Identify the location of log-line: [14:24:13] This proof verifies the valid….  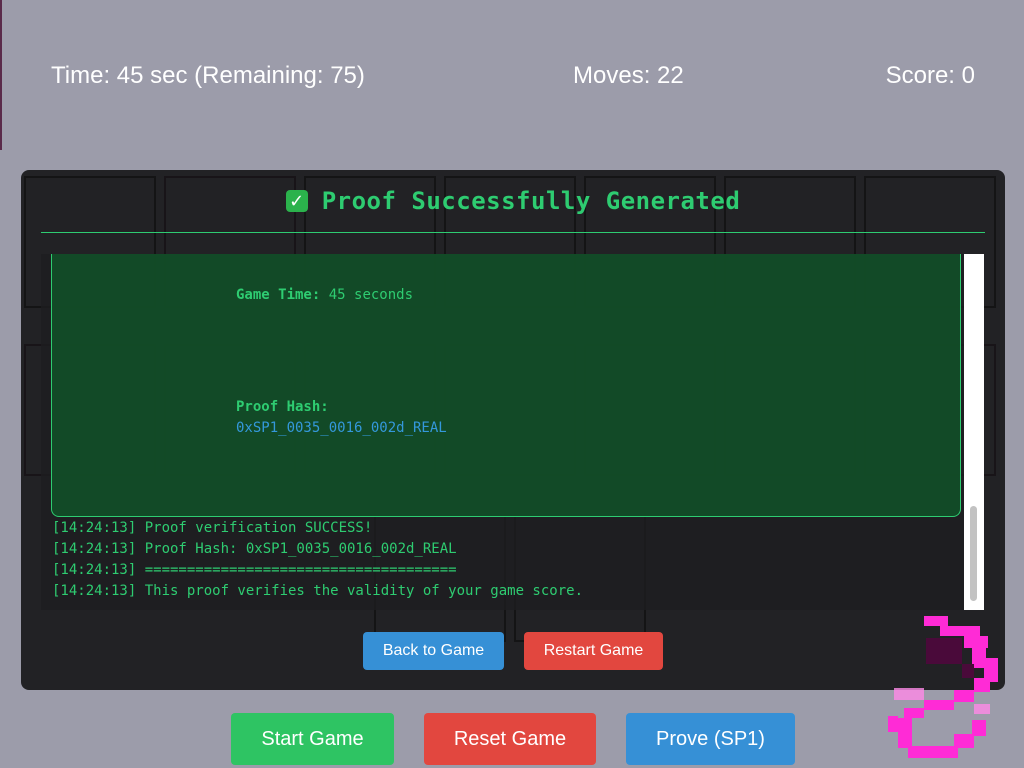
(318, 591).